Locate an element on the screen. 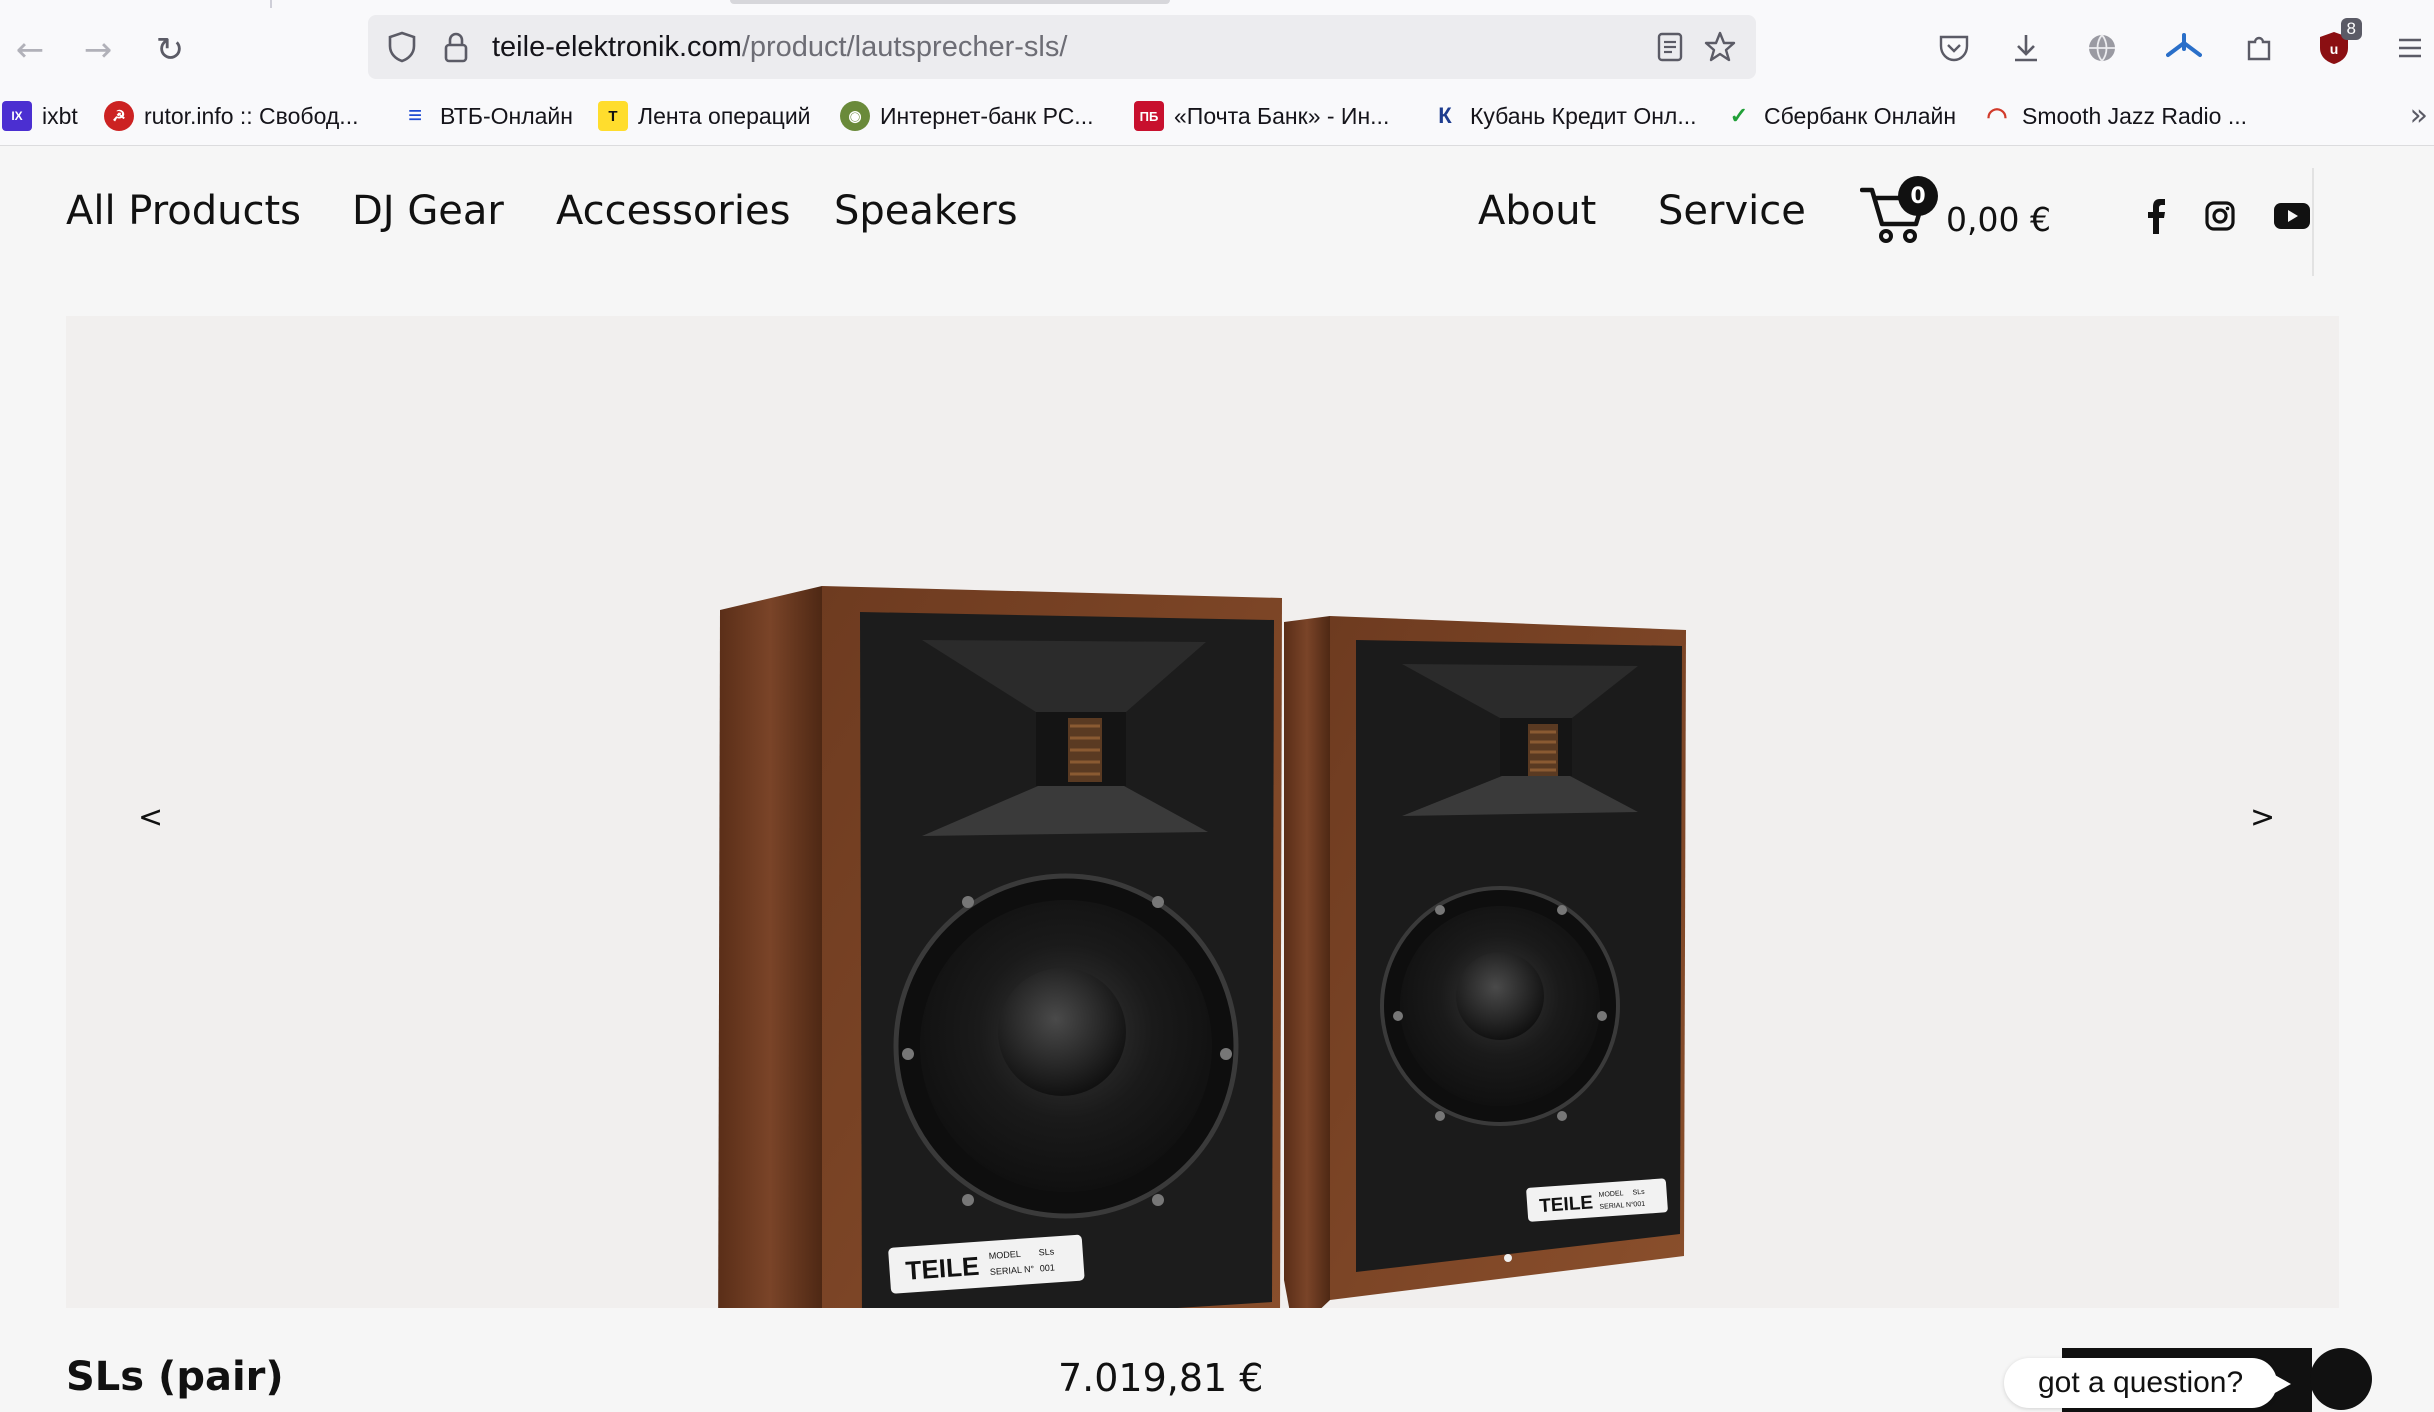 This screenshot has height=1412, width=2434. reload-button: ↻ is located at coordinates (170, 50).